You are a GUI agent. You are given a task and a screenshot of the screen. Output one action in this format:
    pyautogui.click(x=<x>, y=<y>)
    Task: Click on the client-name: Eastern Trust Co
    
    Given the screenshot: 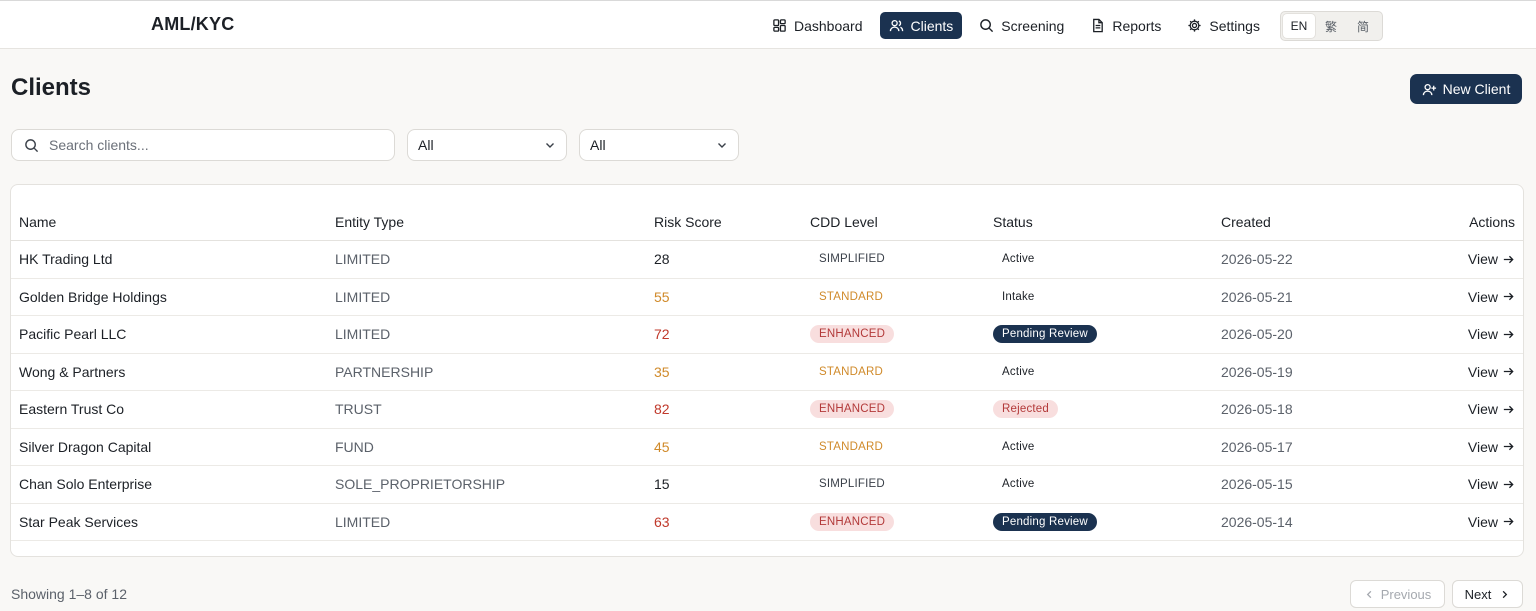 What is the action you would take?
    pyautogui.click(x=72, y=409)
    